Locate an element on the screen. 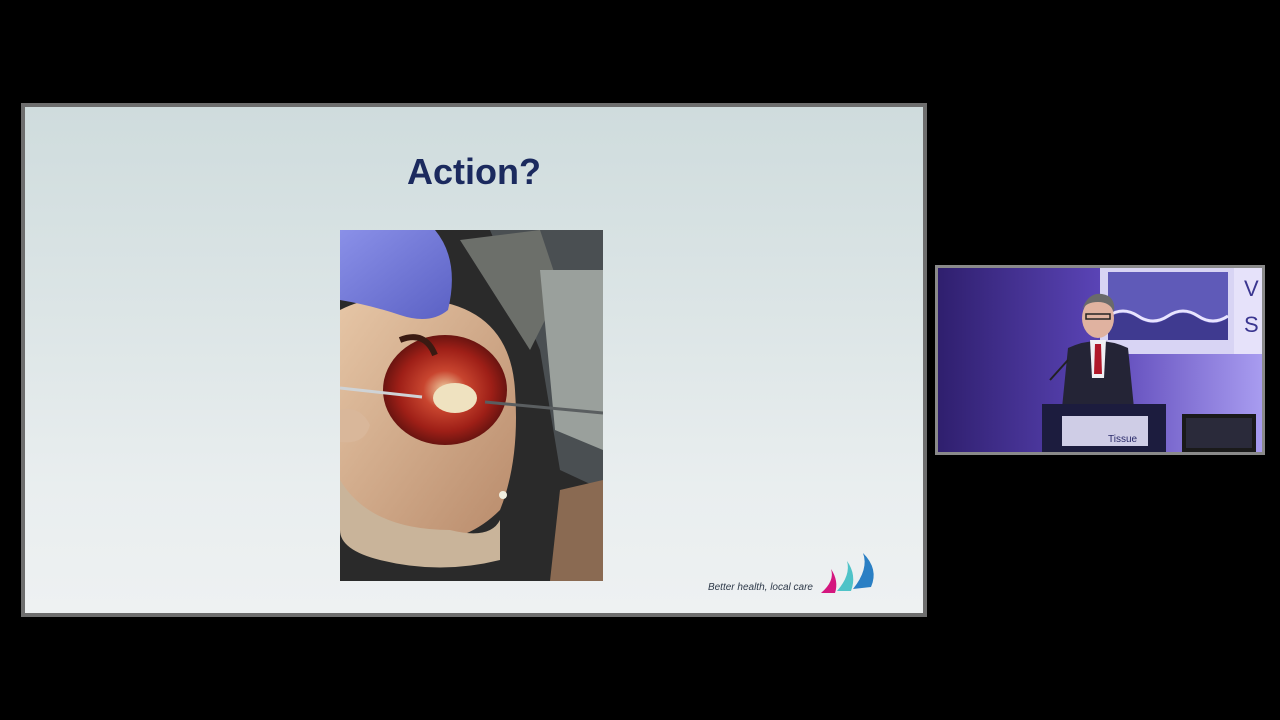  footer-logo: Better health, local care is located at coordinates (793, 573).